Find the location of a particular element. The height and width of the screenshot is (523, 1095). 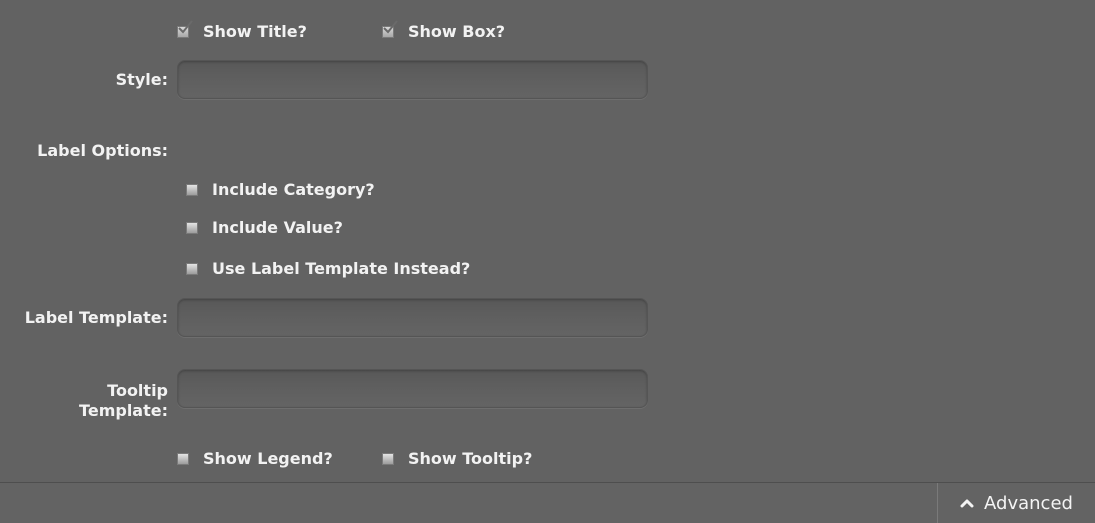

show-box-checkbox is located at coordinates (390, 28).